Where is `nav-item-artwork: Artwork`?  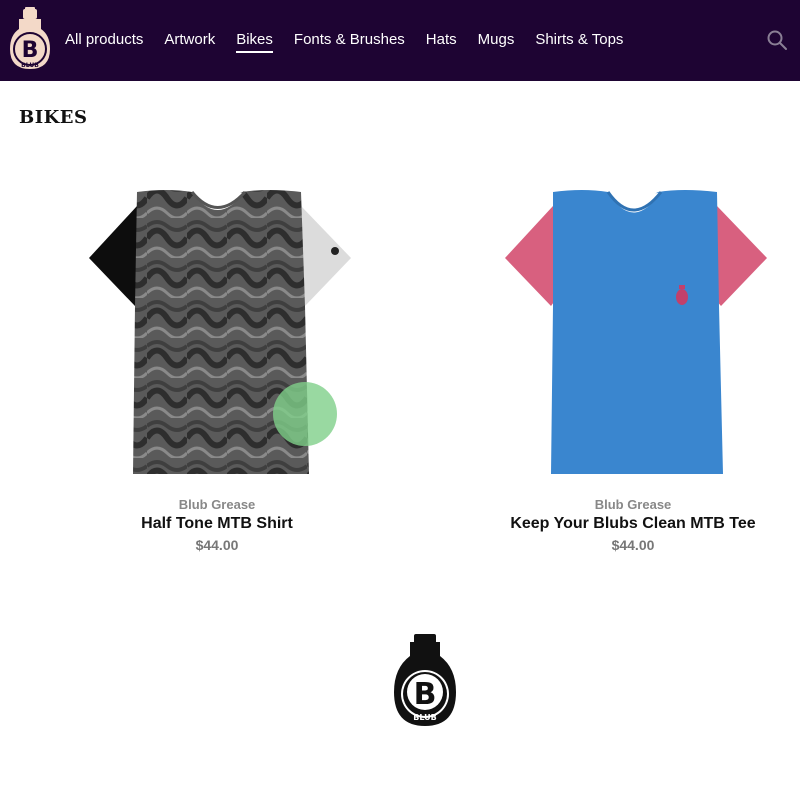
nav-item-artwork: Artwork is located at coordinates (189, 41).